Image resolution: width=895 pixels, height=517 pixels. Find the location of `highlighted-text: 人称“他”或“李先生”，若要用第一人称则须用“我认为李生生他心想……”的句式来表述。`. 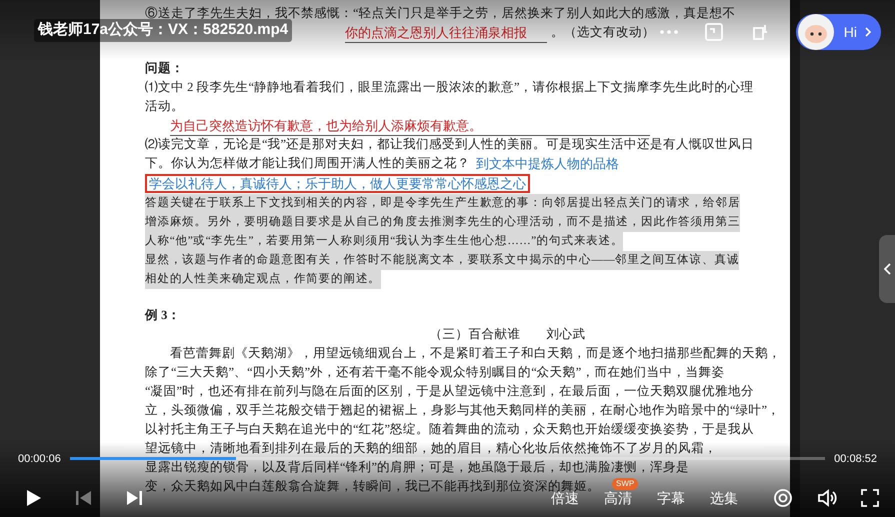

highlighted-text: 人称“他”或“李先生”，若要用第一人称则须用“我认为李生生他心想……”的句式来表述。 is located at coordinates (384, 241).